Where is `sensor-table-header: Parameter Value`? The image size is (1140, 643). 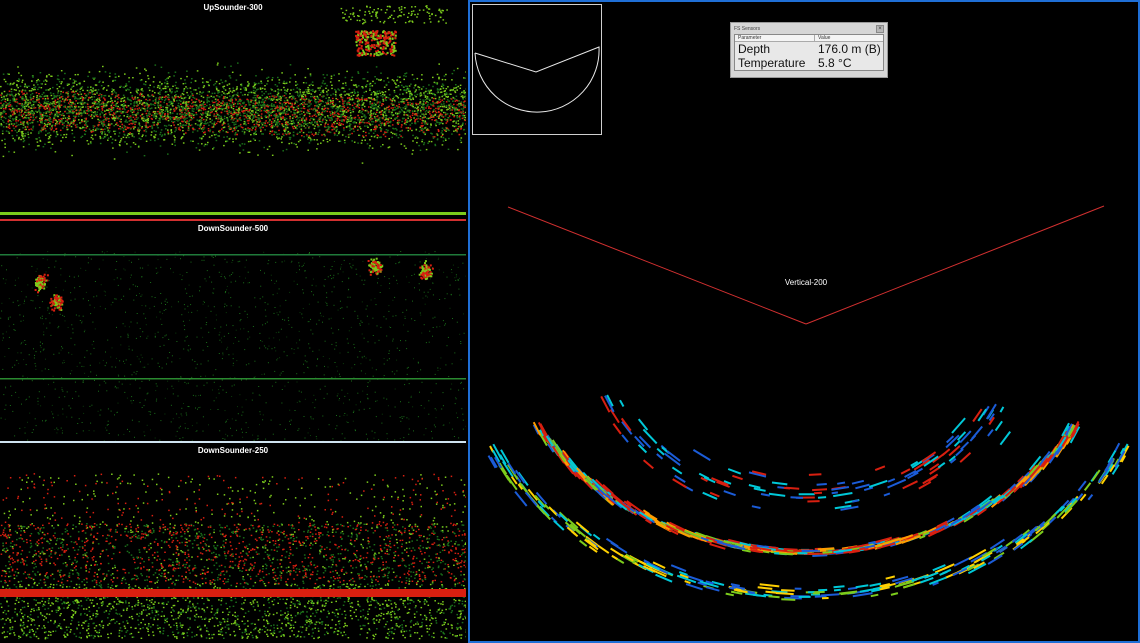 sensor-table-header: Parameter Value is located at coordinates (809, 38).